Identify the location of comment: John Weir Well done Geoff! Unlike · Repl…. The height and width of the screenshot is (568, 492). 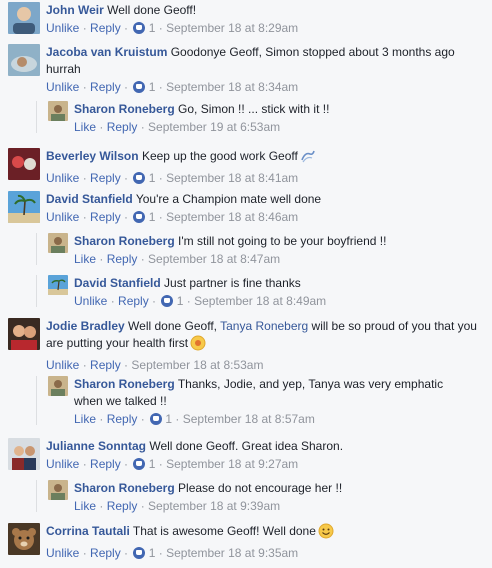
(247, 19).